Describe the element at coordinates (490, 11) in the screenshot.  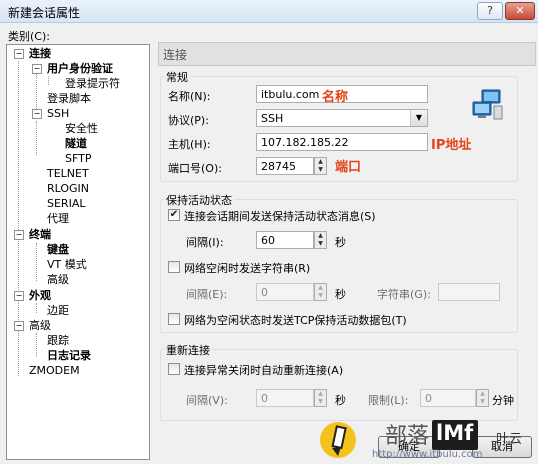
I see `help-button: ?` at that location.